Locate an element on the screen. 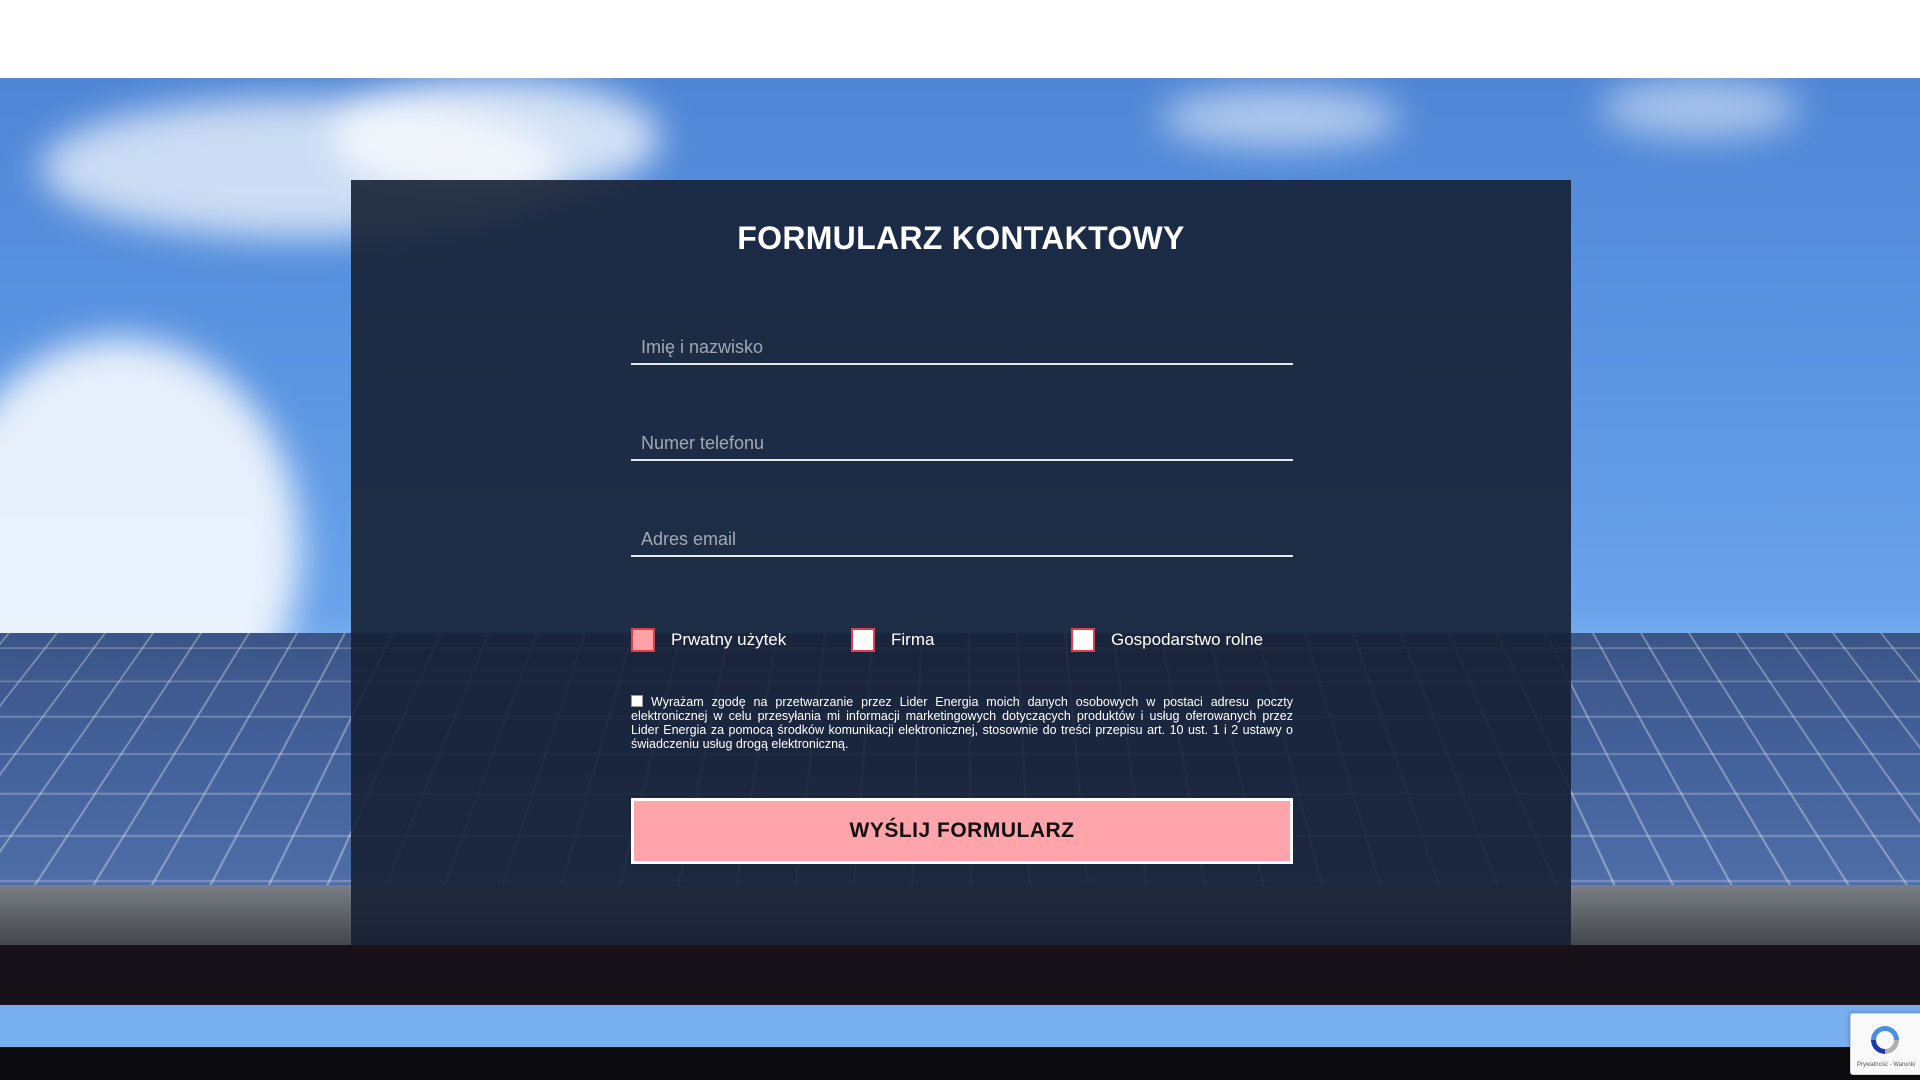  footer-strip is located at coordinates (960, 1063).